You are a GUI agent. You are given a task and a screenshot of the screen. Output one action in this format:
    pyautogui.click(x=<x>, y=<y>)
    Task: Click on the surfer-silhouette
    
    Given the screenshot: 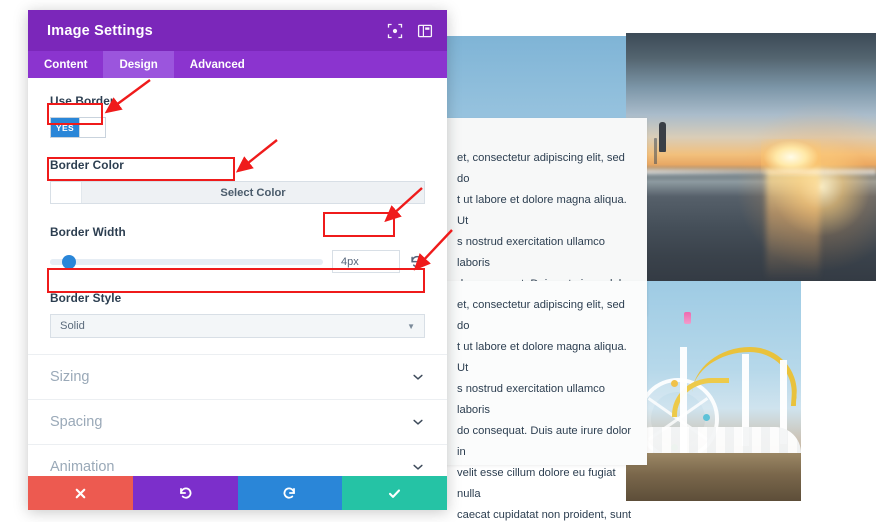 What is the action you would take?
    pyautogui.click(x=662, y=137)
    